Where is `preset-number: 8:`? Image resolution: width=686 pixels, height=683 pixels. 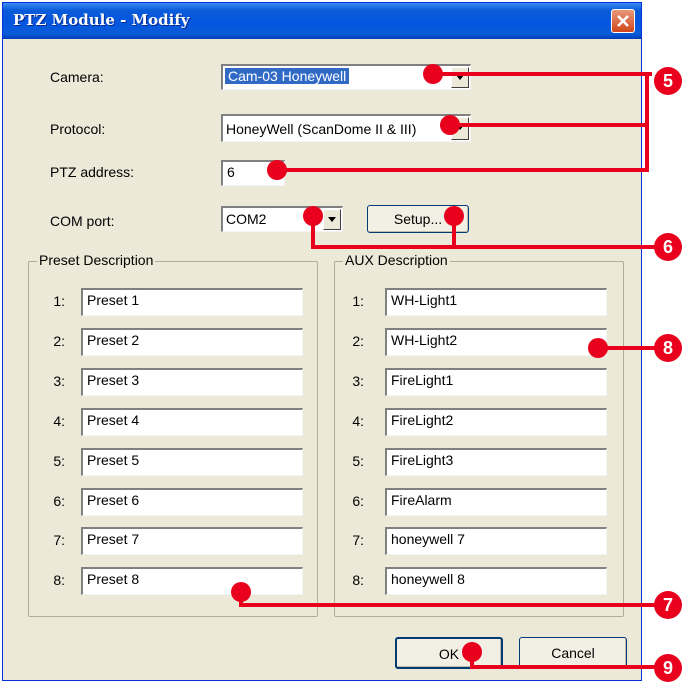
preset-number: 8: is located at coordinates (59, 580).